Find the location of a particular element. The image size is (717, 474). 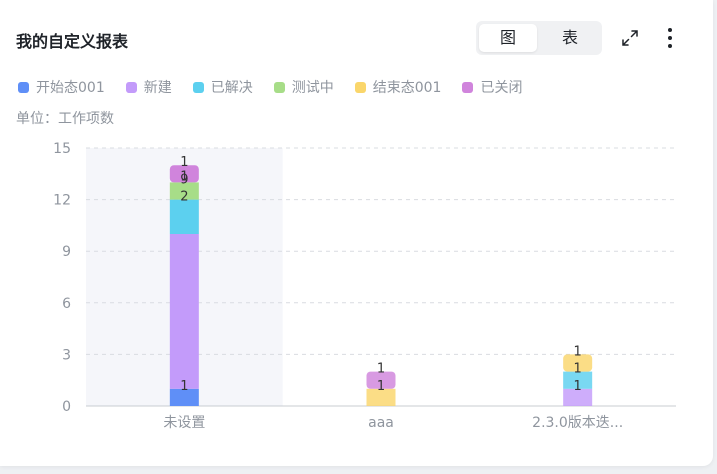

report-title: 我的自定义报表 is located at coordinates (72, 41).